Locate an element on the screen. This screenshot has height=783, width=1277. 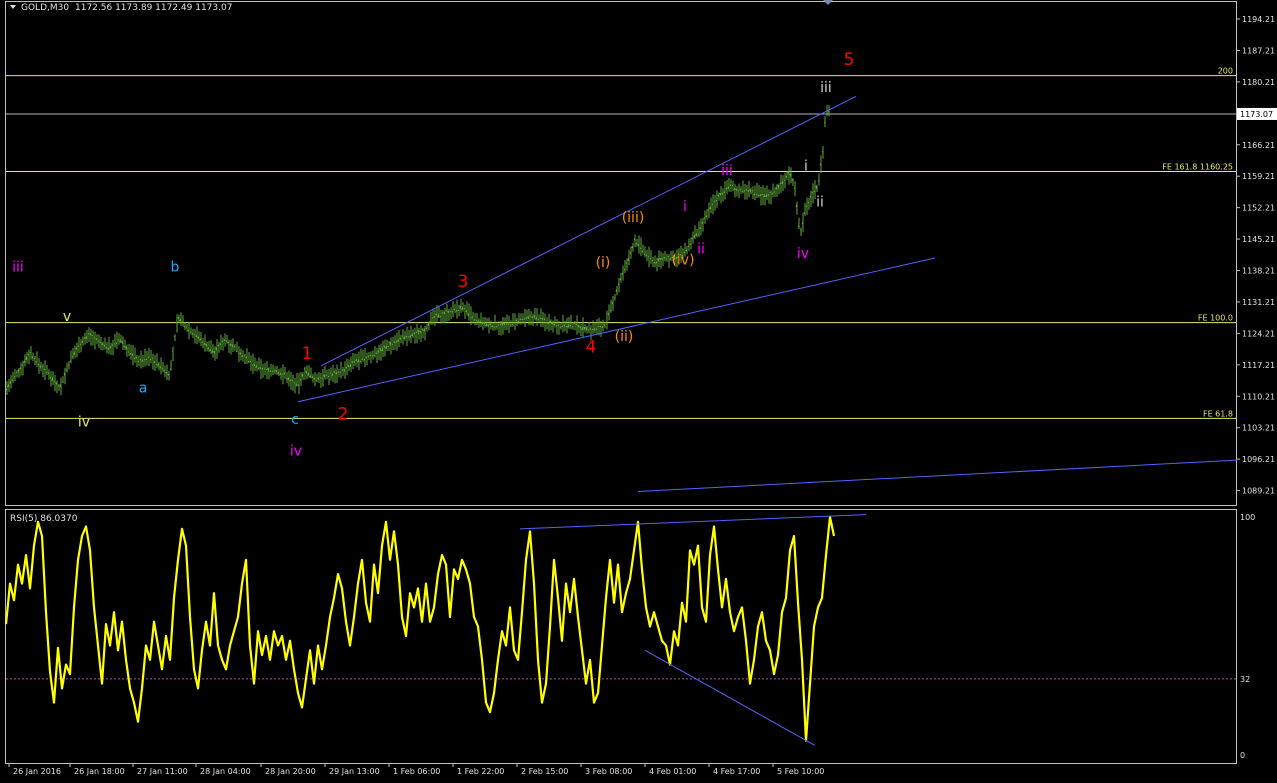
level-label: FE 100.0 is located at coordinates (1215, 318).